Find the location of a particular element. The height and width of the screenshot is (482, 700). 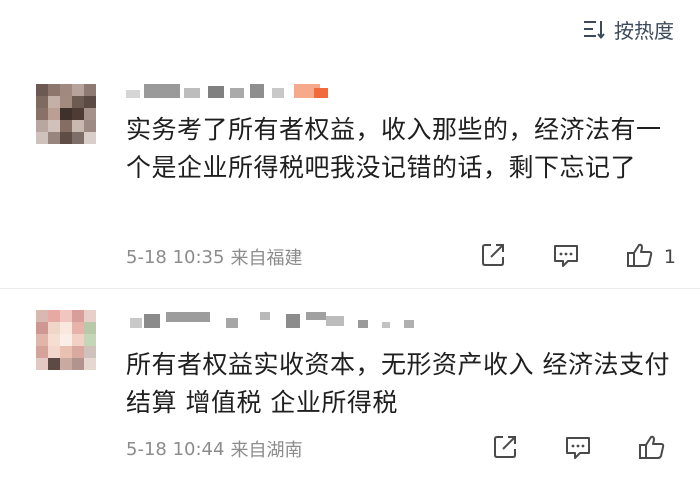

comment-actions is located at coordinates (561, 449).